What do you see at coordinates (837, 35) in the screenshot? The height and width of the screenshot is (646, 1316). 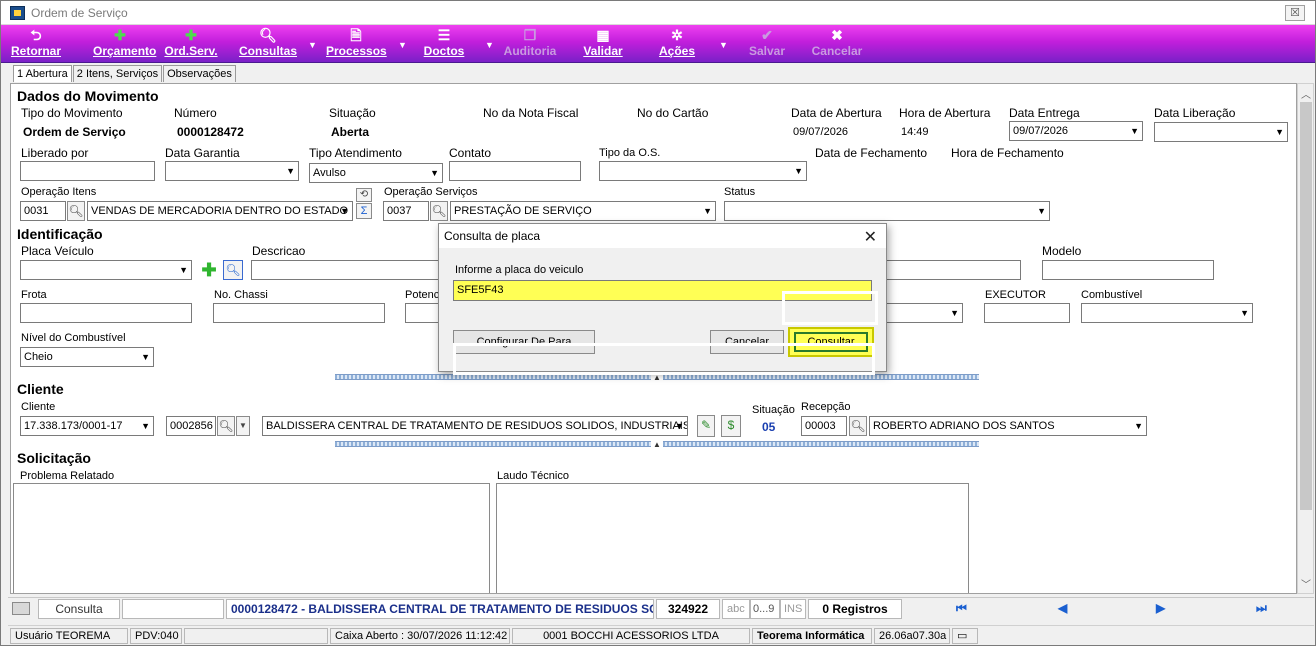 I see `x-icon: ✖` at bounding box center [837, 35].